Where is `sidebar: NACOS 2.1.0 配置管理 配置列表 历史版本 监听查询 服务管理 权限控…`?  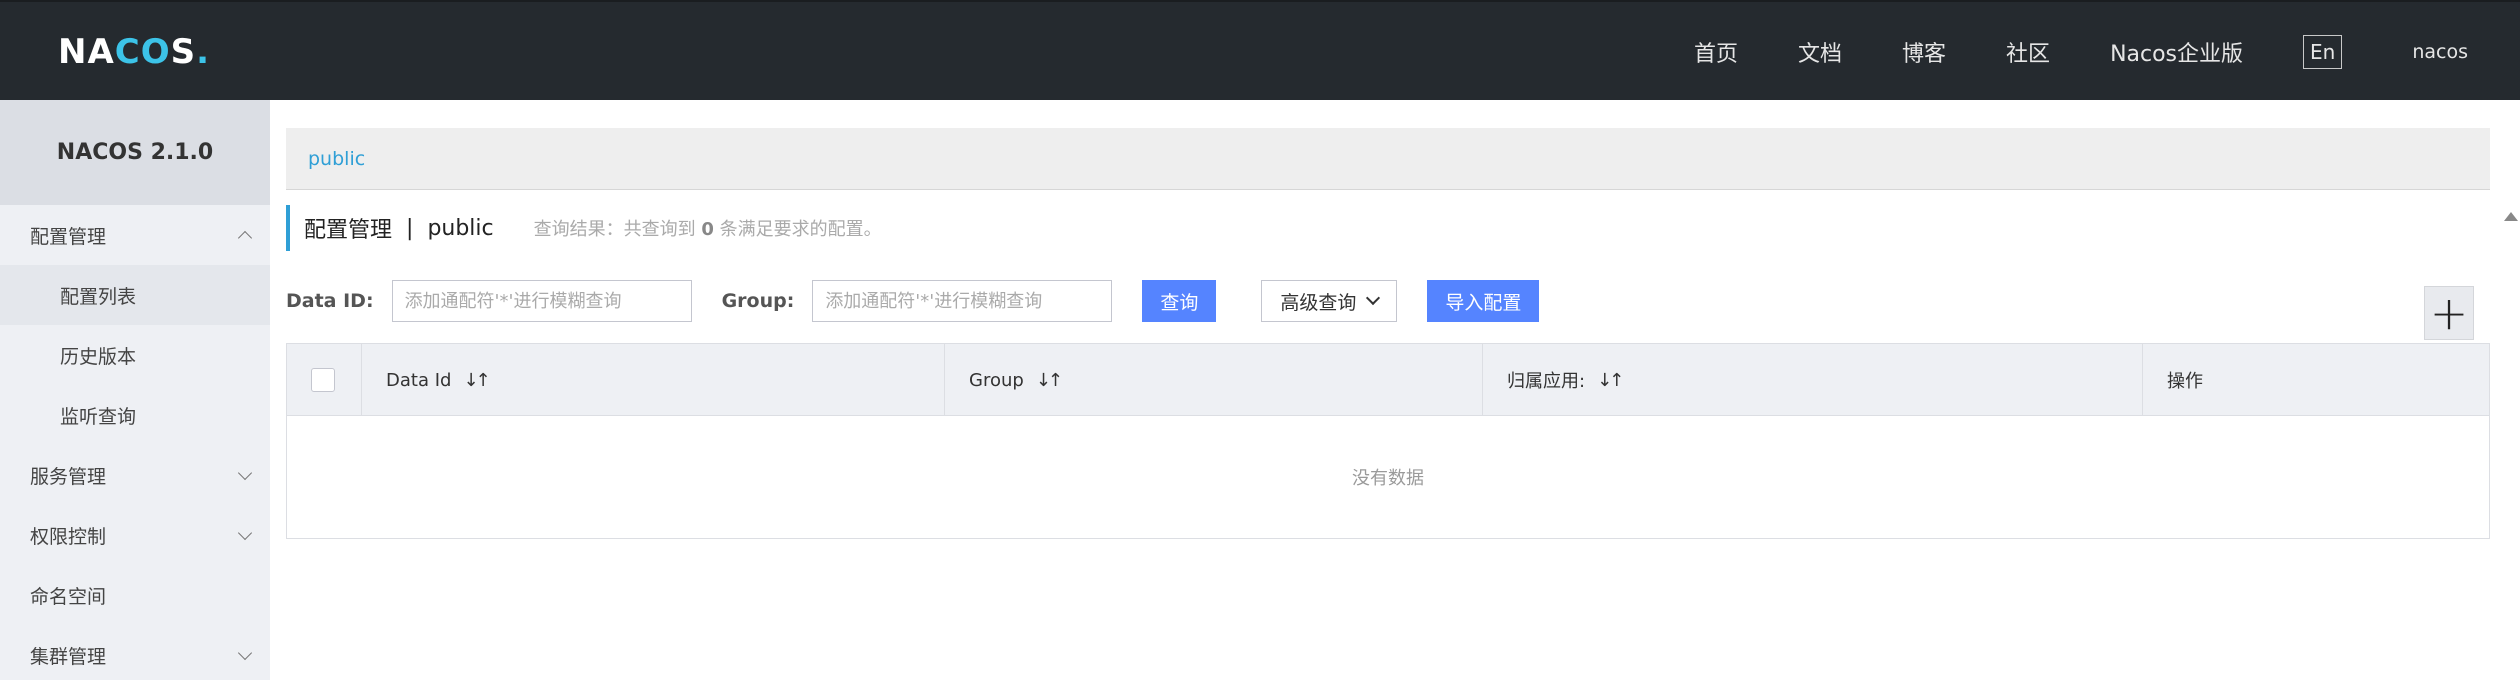
sidebar: NACOS 2.1.0 配置管理 配置列表 历史版本 监听查询 服务管理 权限控… is located at coordinates (135, 390).